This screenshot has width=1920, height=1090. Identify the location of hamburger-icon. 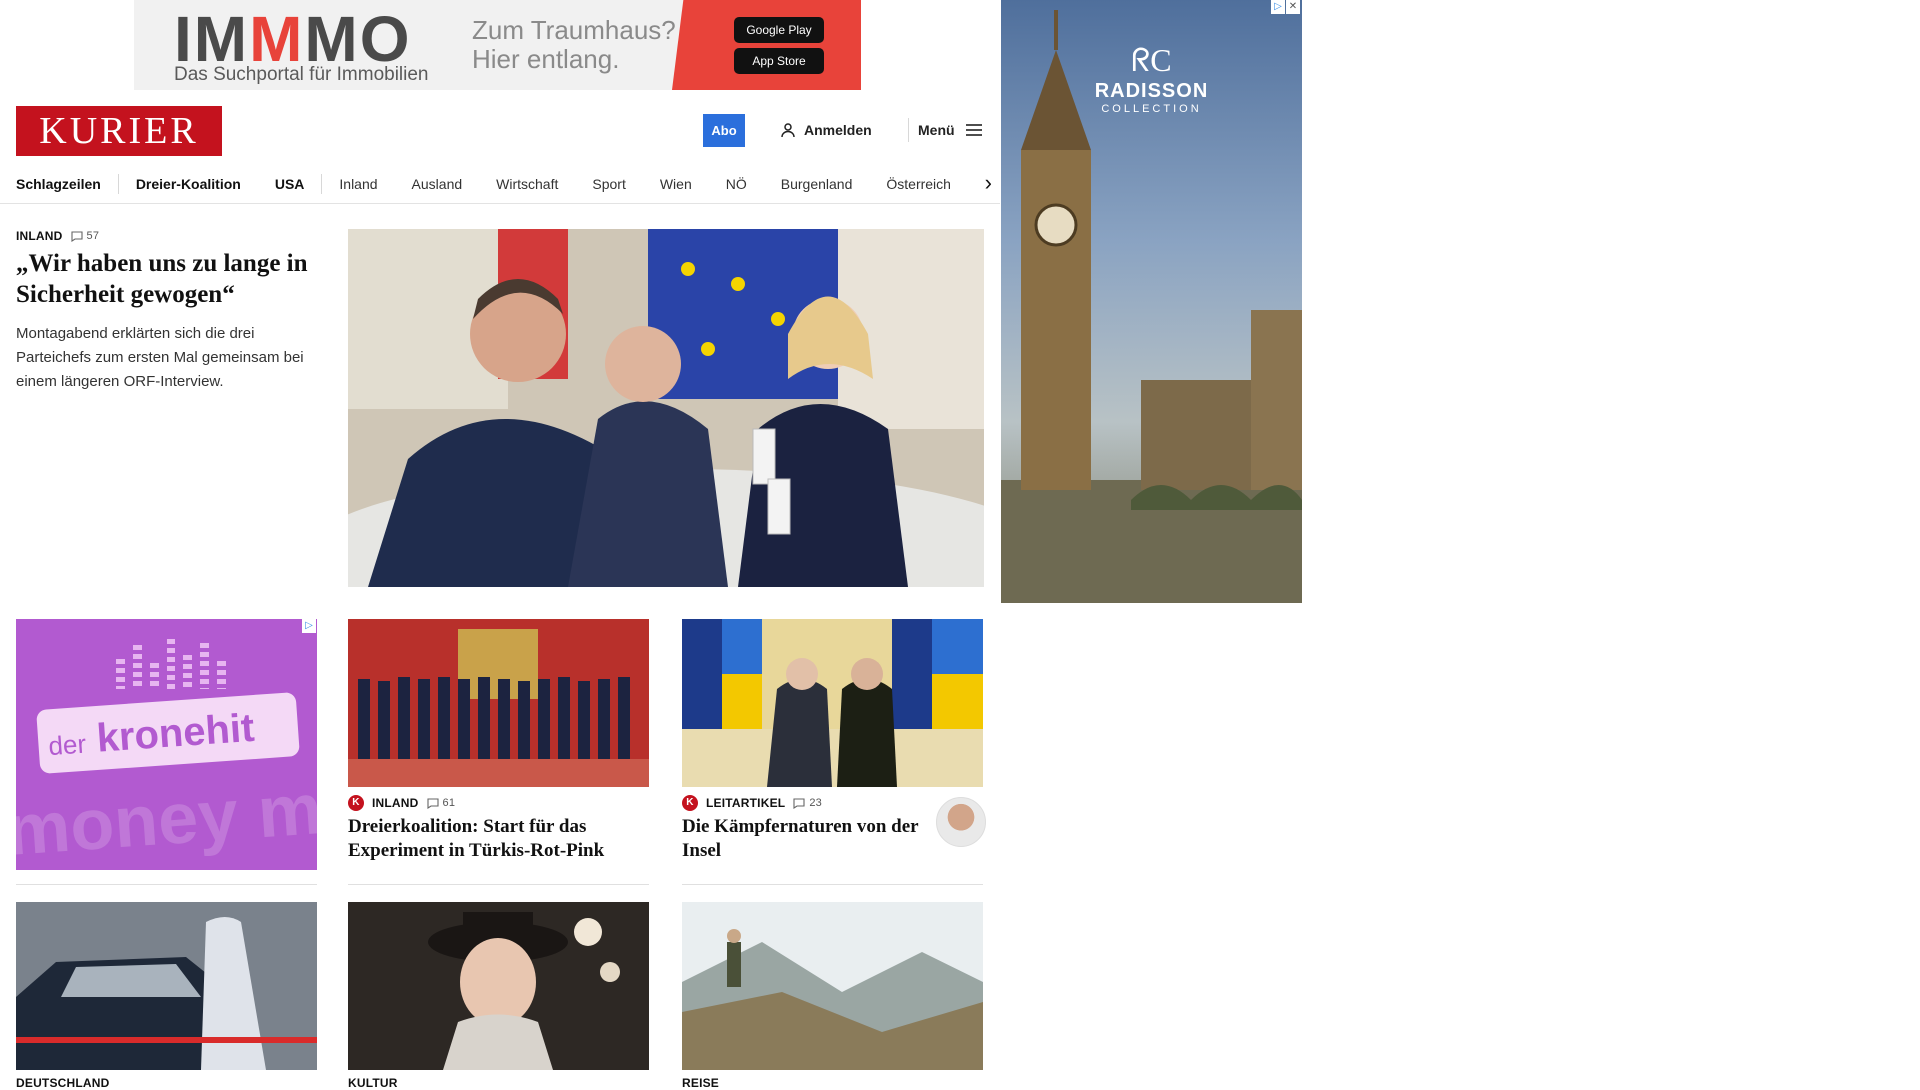
(973, 130).